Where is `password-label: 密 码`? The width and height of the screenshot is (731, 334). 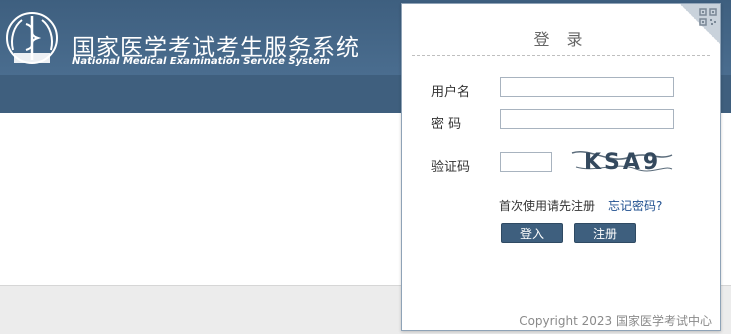 password-label: 密 码 is located at coordinates (446, 124).